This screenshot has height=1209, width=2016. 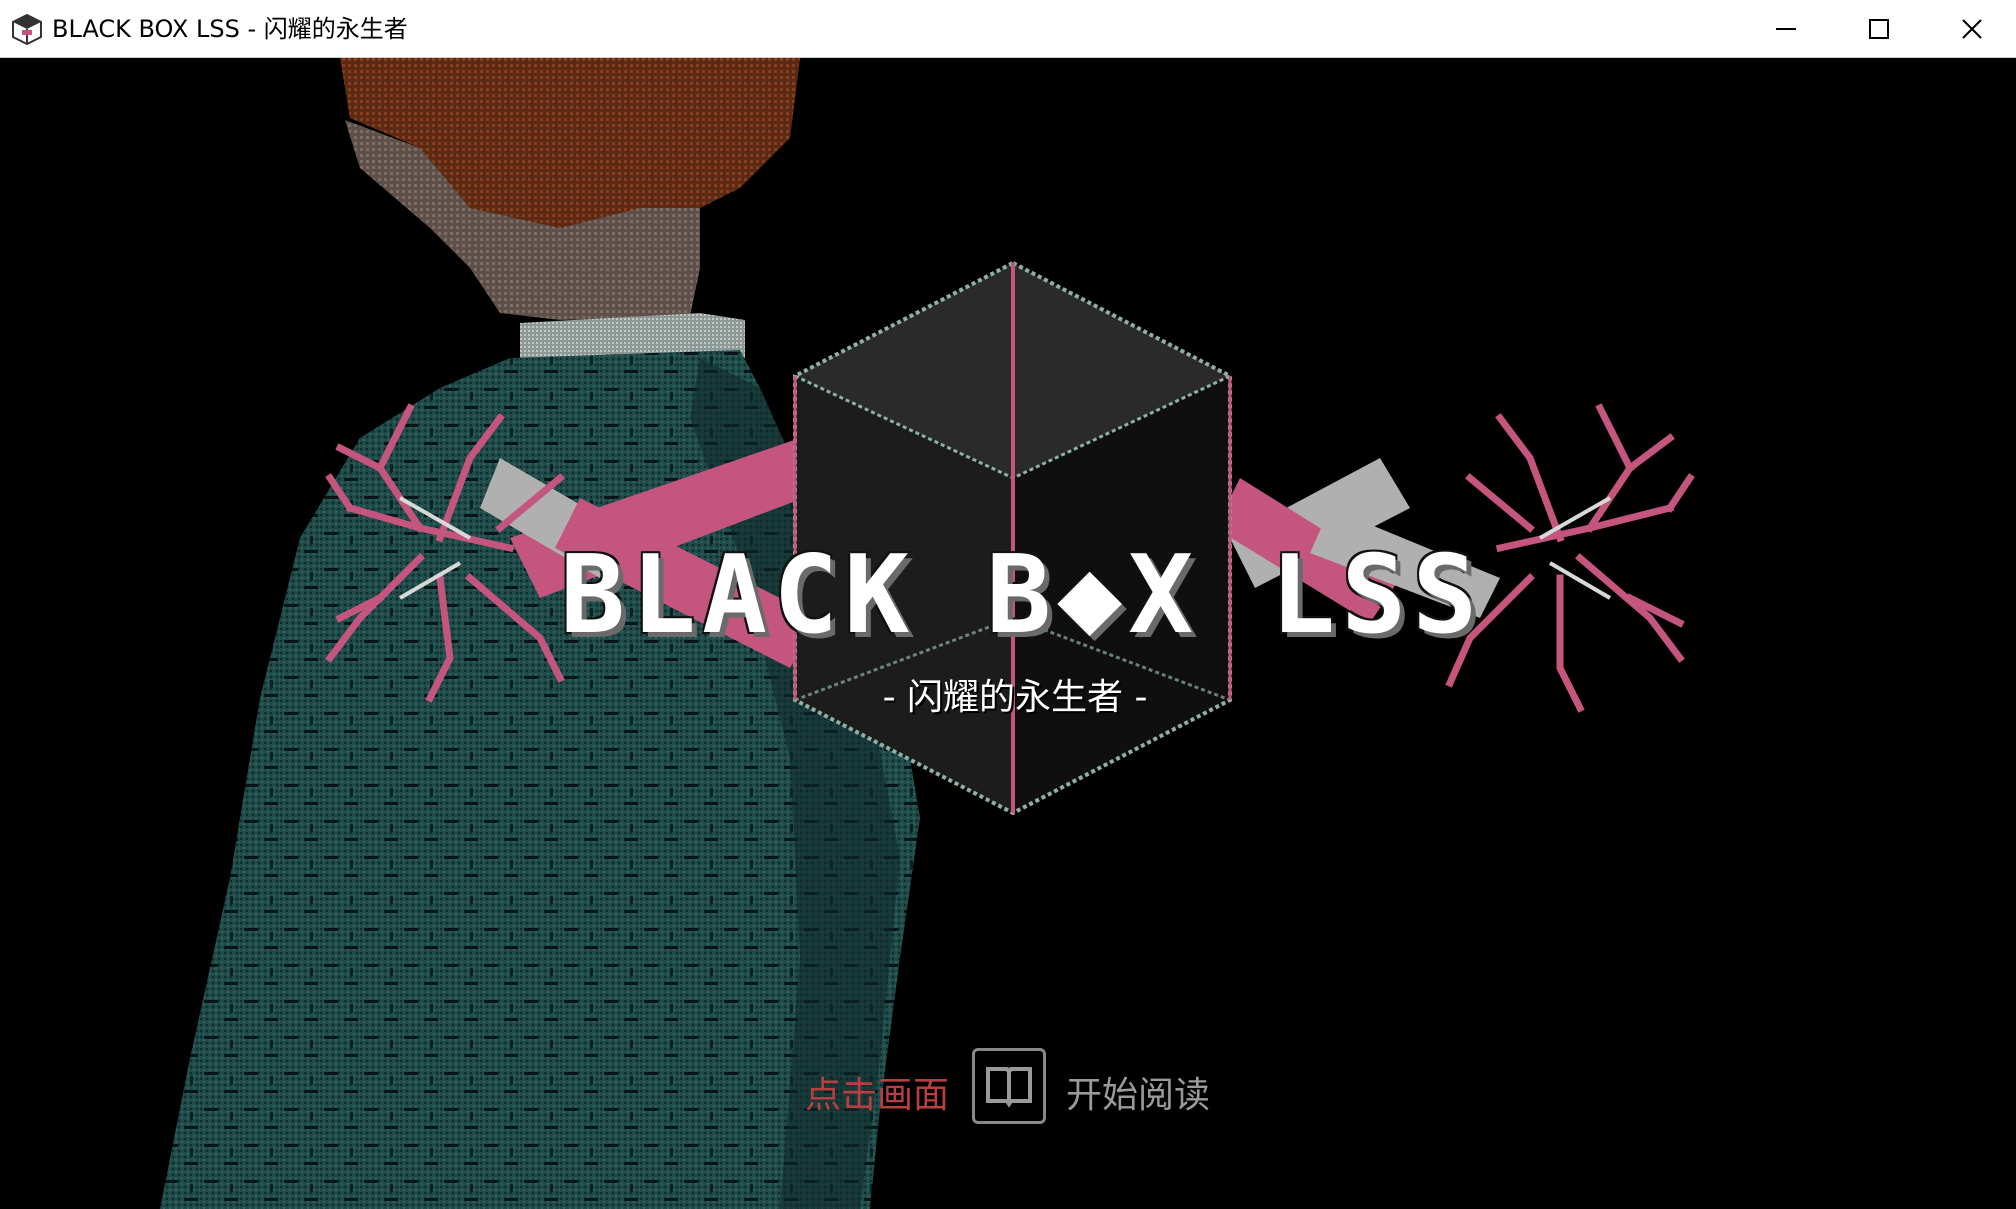 I want to click on minimize-icon, so click(x=1786, y=29).